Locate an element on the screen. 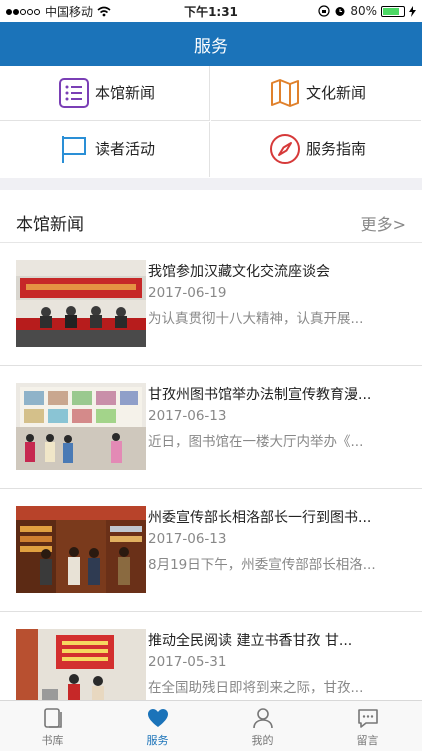 The image size is (422, 751). section-title: 本馆新闻 is located at coordinates (50, 225).